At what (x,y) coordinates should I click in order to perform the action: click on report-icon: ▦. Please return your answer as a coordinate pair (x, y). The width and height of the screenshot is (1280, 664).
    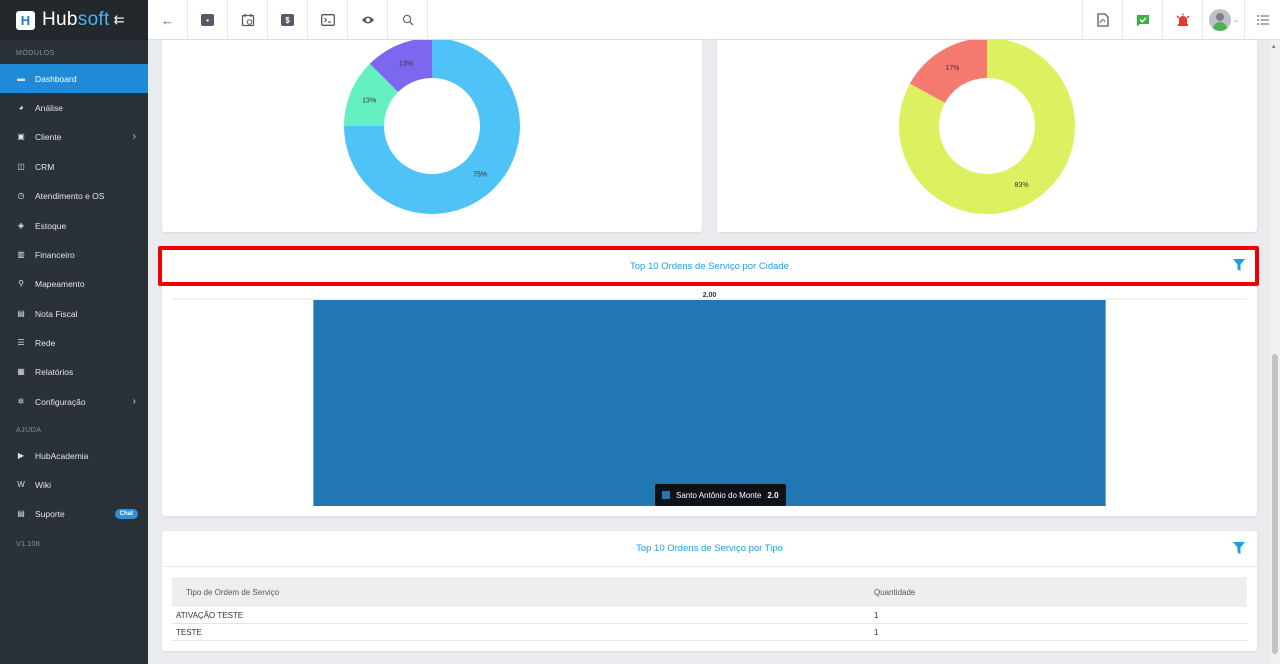
    Looking at the image, I should click on (21, 371).